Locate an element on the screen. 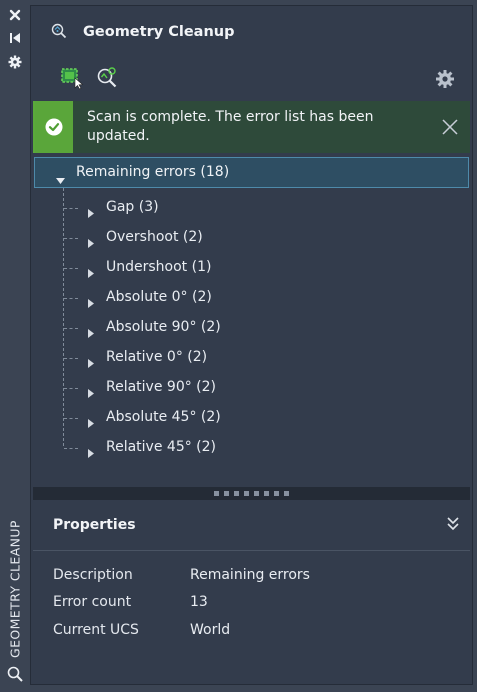 This screenshot has width=477, height=692. tree-item-label: Gap (3) is located at coordinates (132, 207).